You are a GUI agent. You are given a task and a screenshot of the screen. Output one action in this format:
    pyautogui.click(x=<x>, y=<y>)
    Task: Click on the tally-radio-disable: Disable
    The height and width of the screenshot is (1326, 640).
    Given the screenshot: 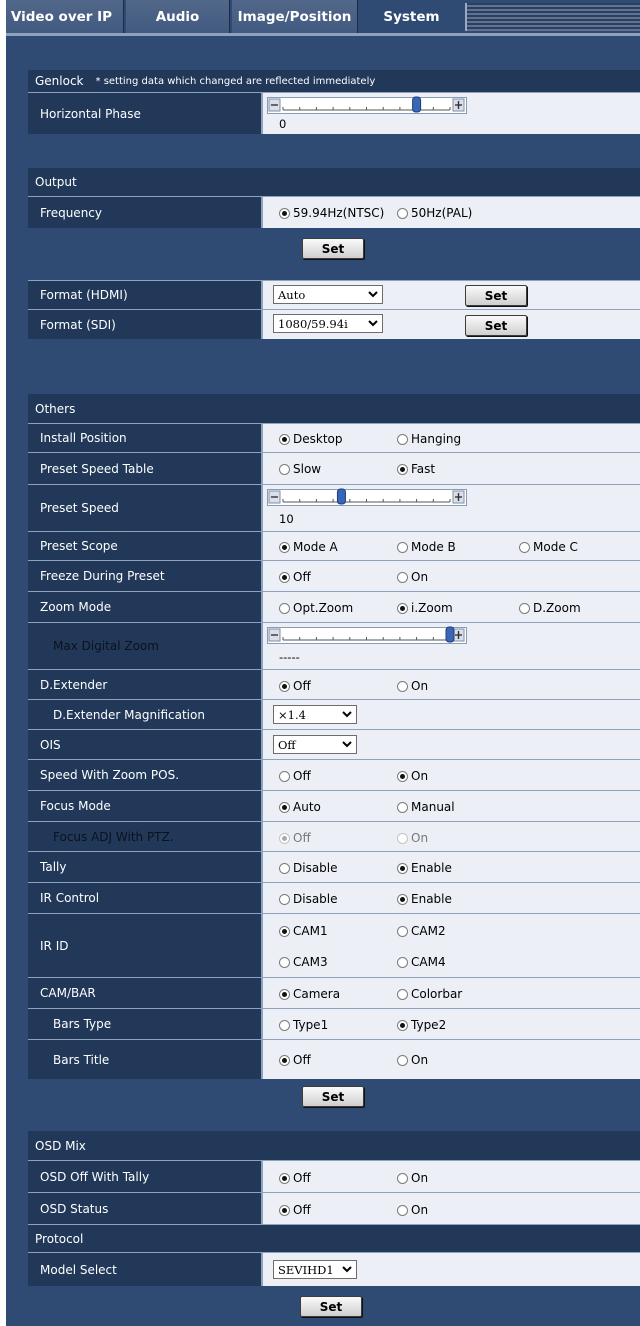 What is the action you would take?
    pyautogui.click(x=308, y=868)
    